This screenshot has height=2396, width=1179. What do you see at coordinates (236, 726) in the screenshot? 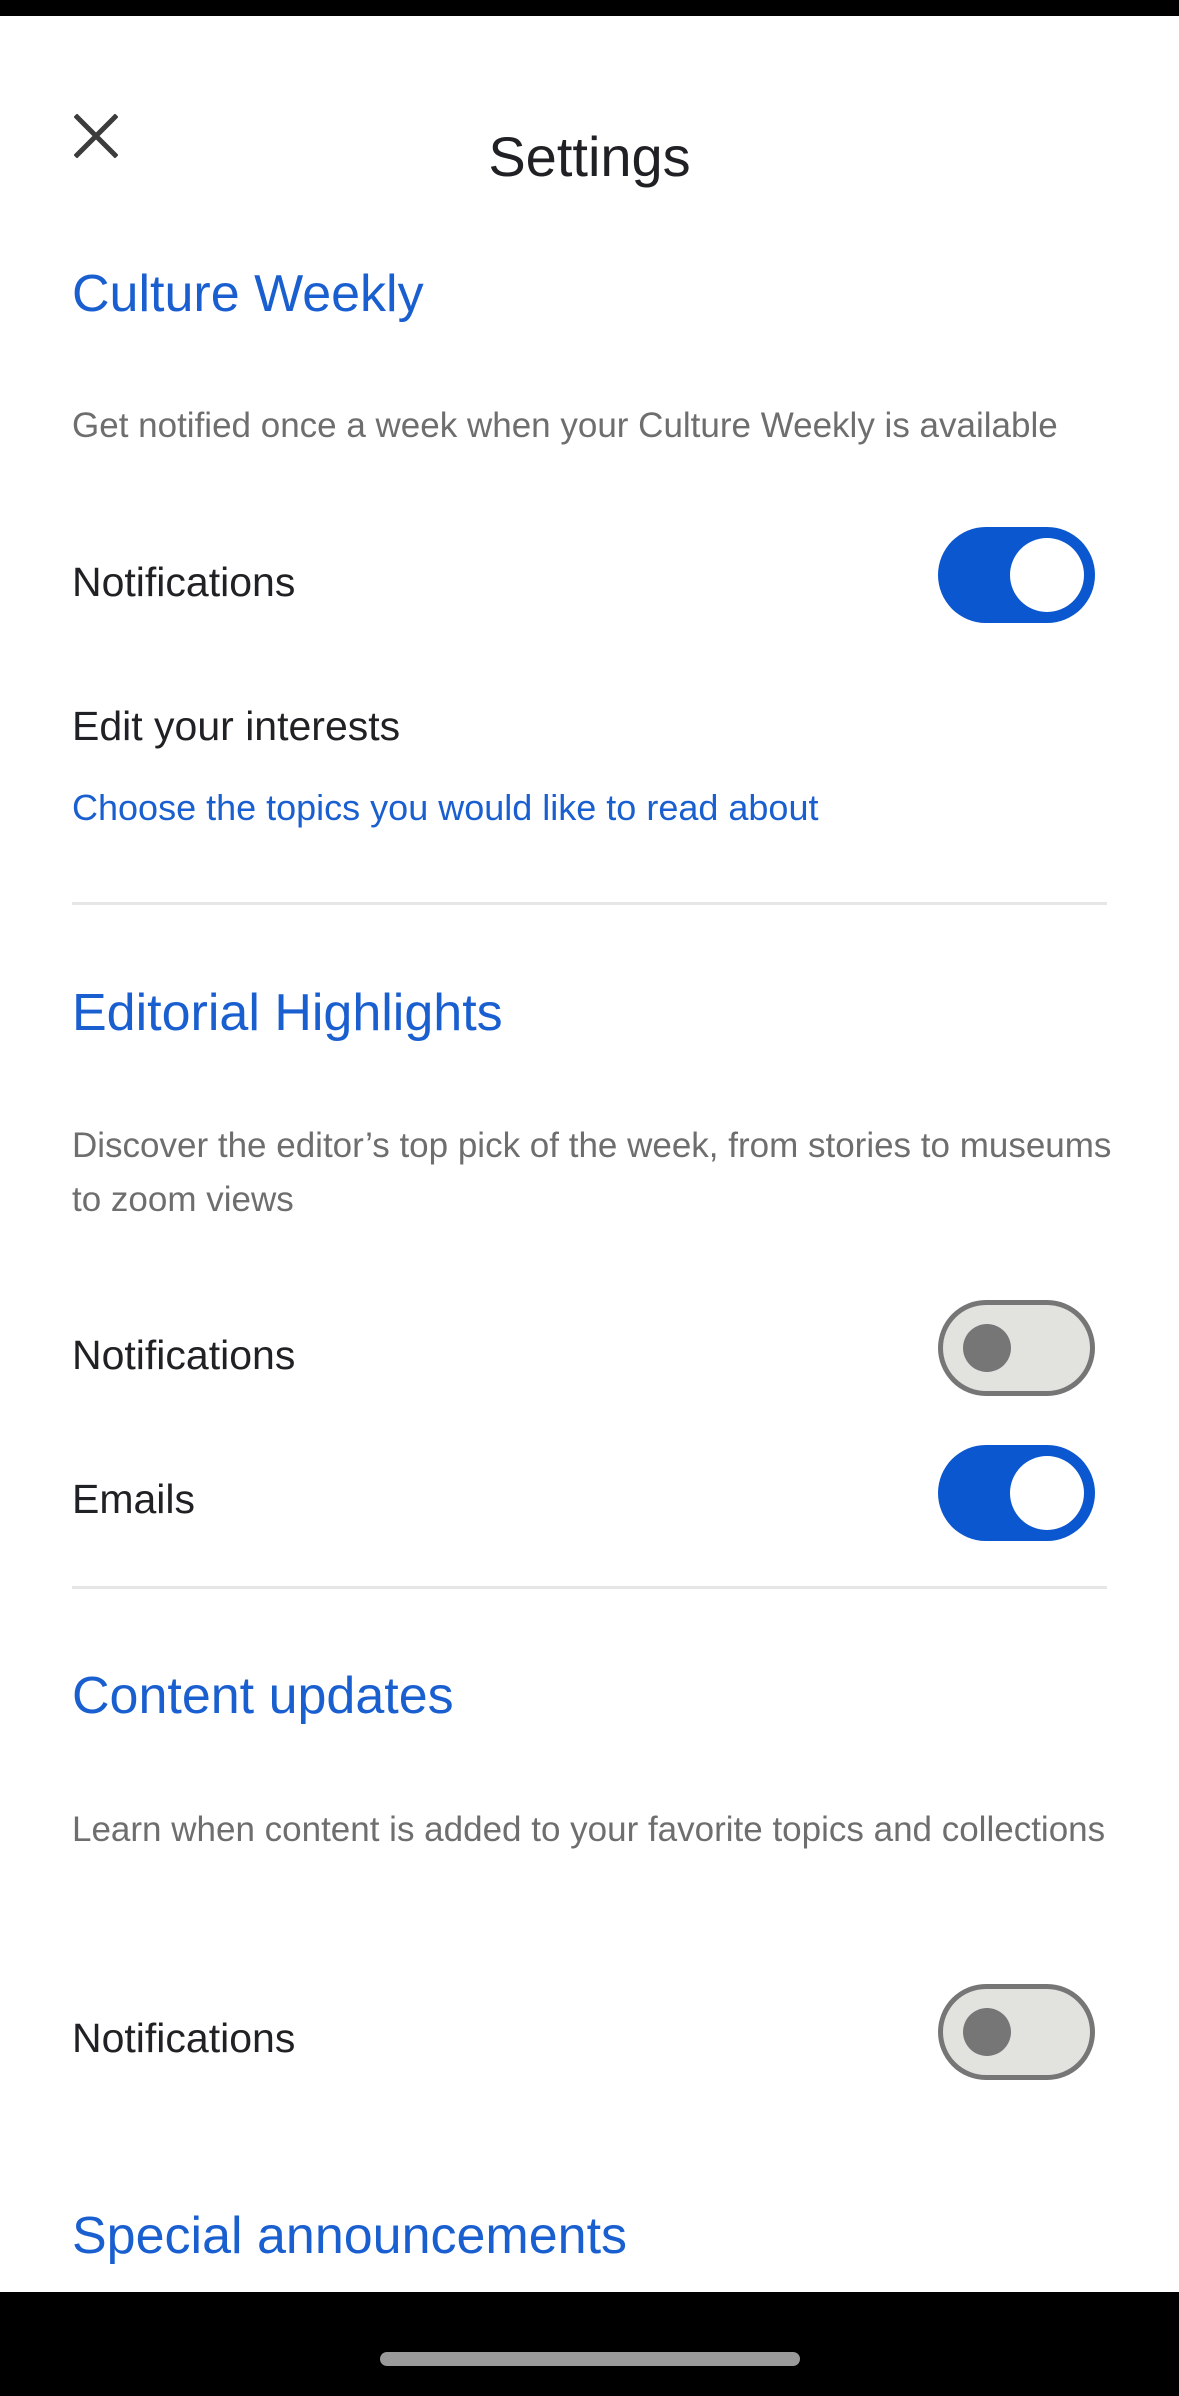
I see `edit-interests-title: Edit your interests` at bounding box center [236, 726].